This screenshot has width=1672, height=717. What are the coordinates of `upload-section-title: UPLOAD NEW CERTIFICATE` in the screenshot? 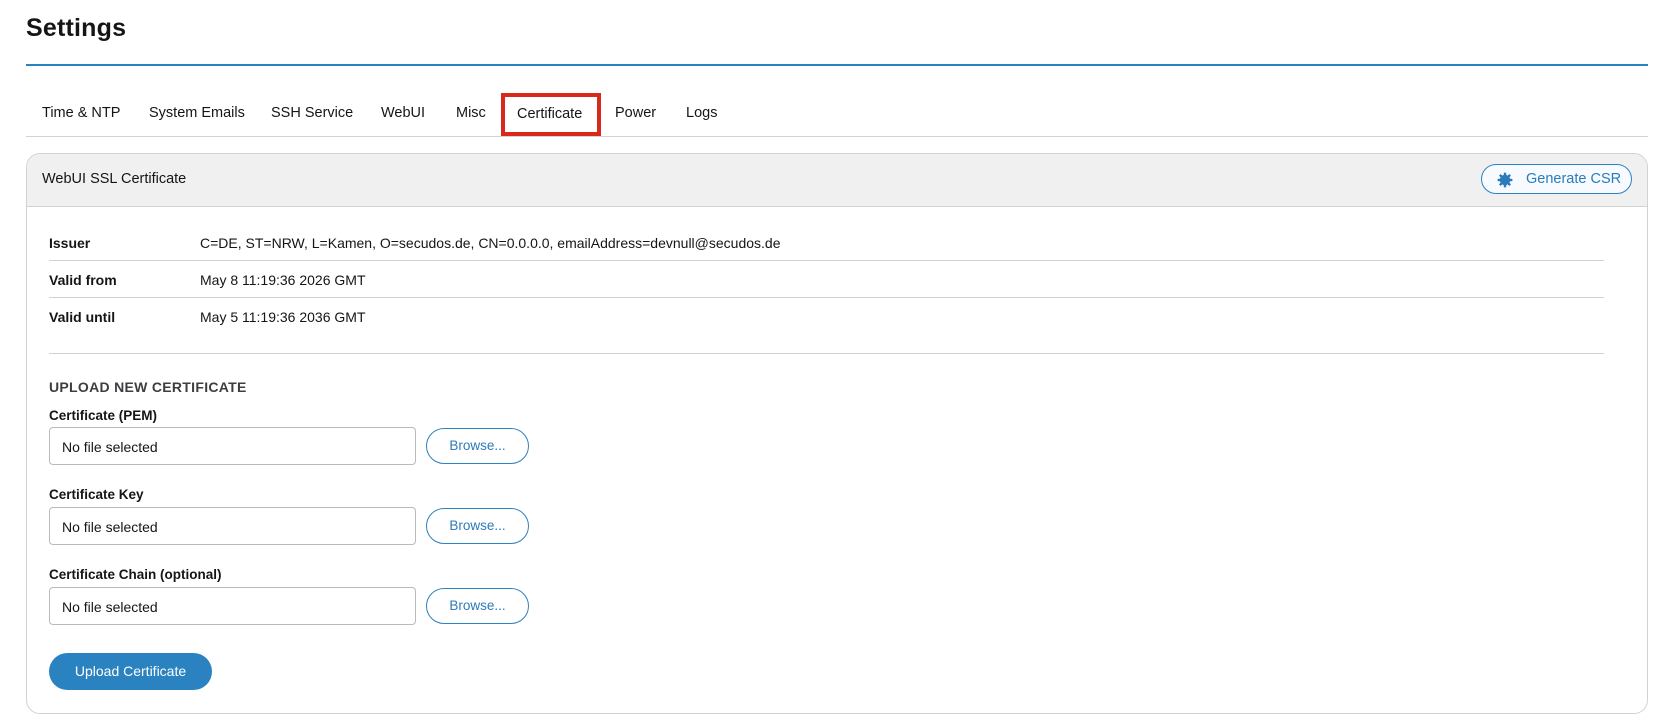 It's located at (148, 387).